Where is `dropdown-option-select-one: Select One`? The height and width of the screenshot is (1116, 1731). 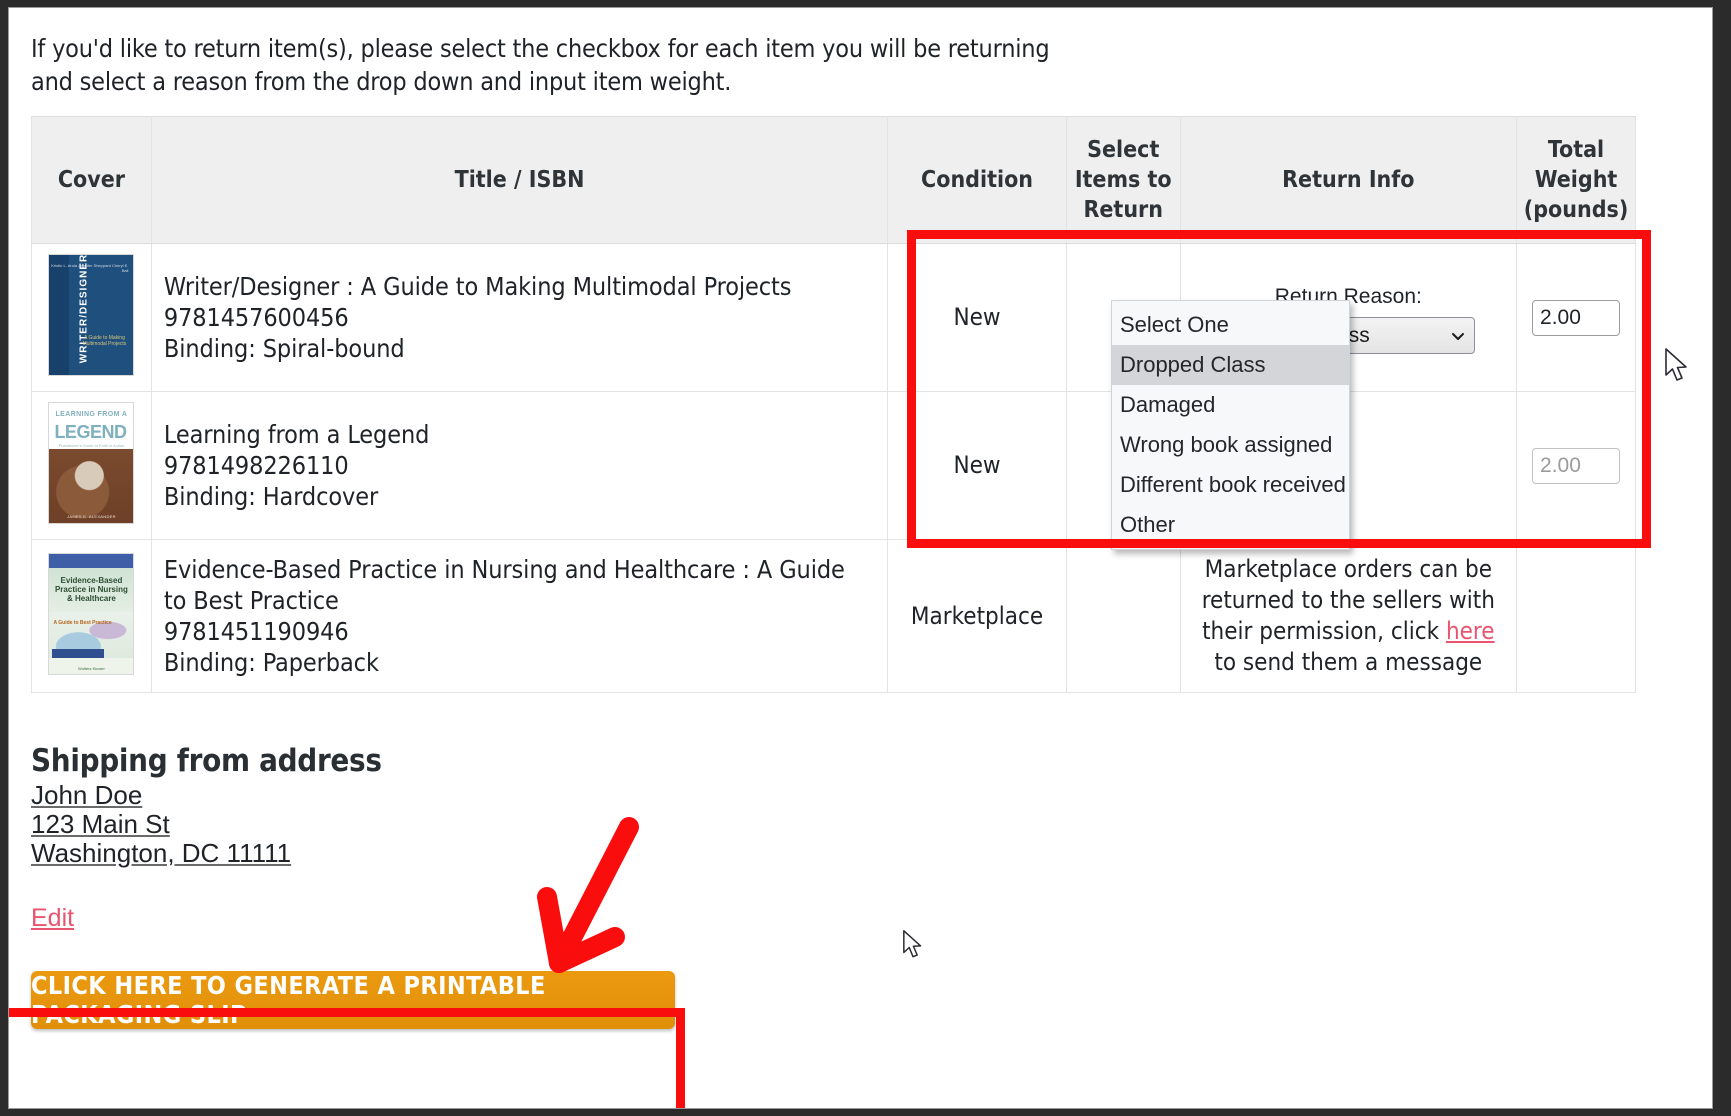 dropdown-option-select-one: Select One is located at coordinates (1230, 325).